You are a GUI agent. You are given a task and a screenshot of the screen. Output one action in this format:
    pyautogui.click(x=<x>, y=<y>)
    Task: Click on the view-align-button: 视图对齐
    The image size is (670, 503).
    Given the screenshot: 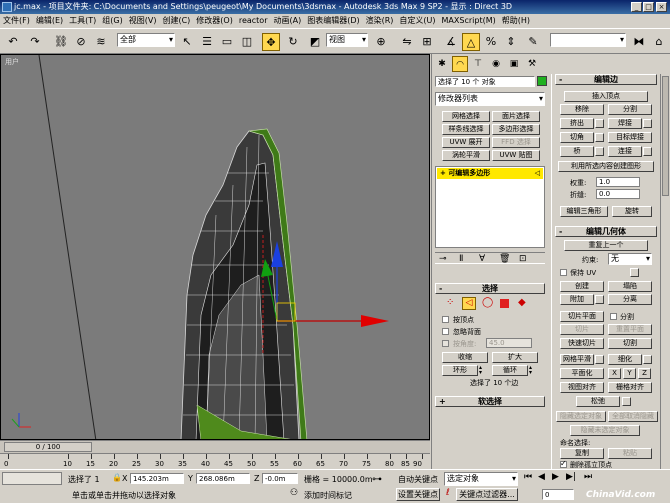 What is the action you would take?
    pyautogui.click(x=582, y=387)
    